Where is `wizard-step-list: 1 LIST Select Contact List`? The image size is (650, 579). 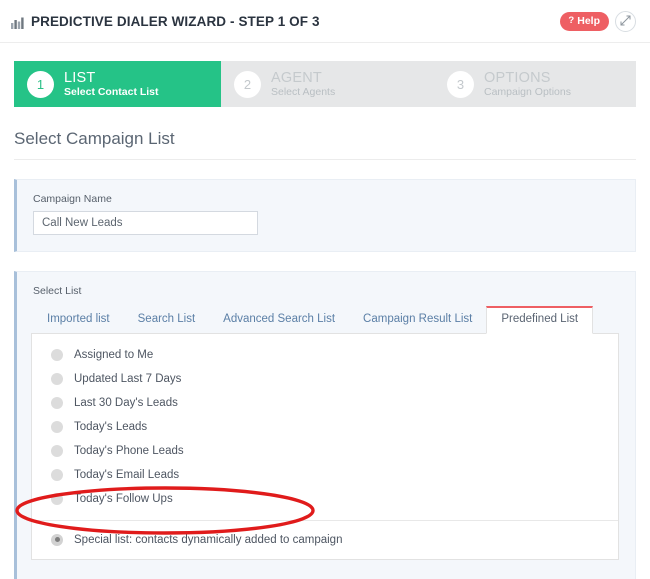 wizard-step-list: 1 LIST Select Contact List is located at coordinates (117, 84).